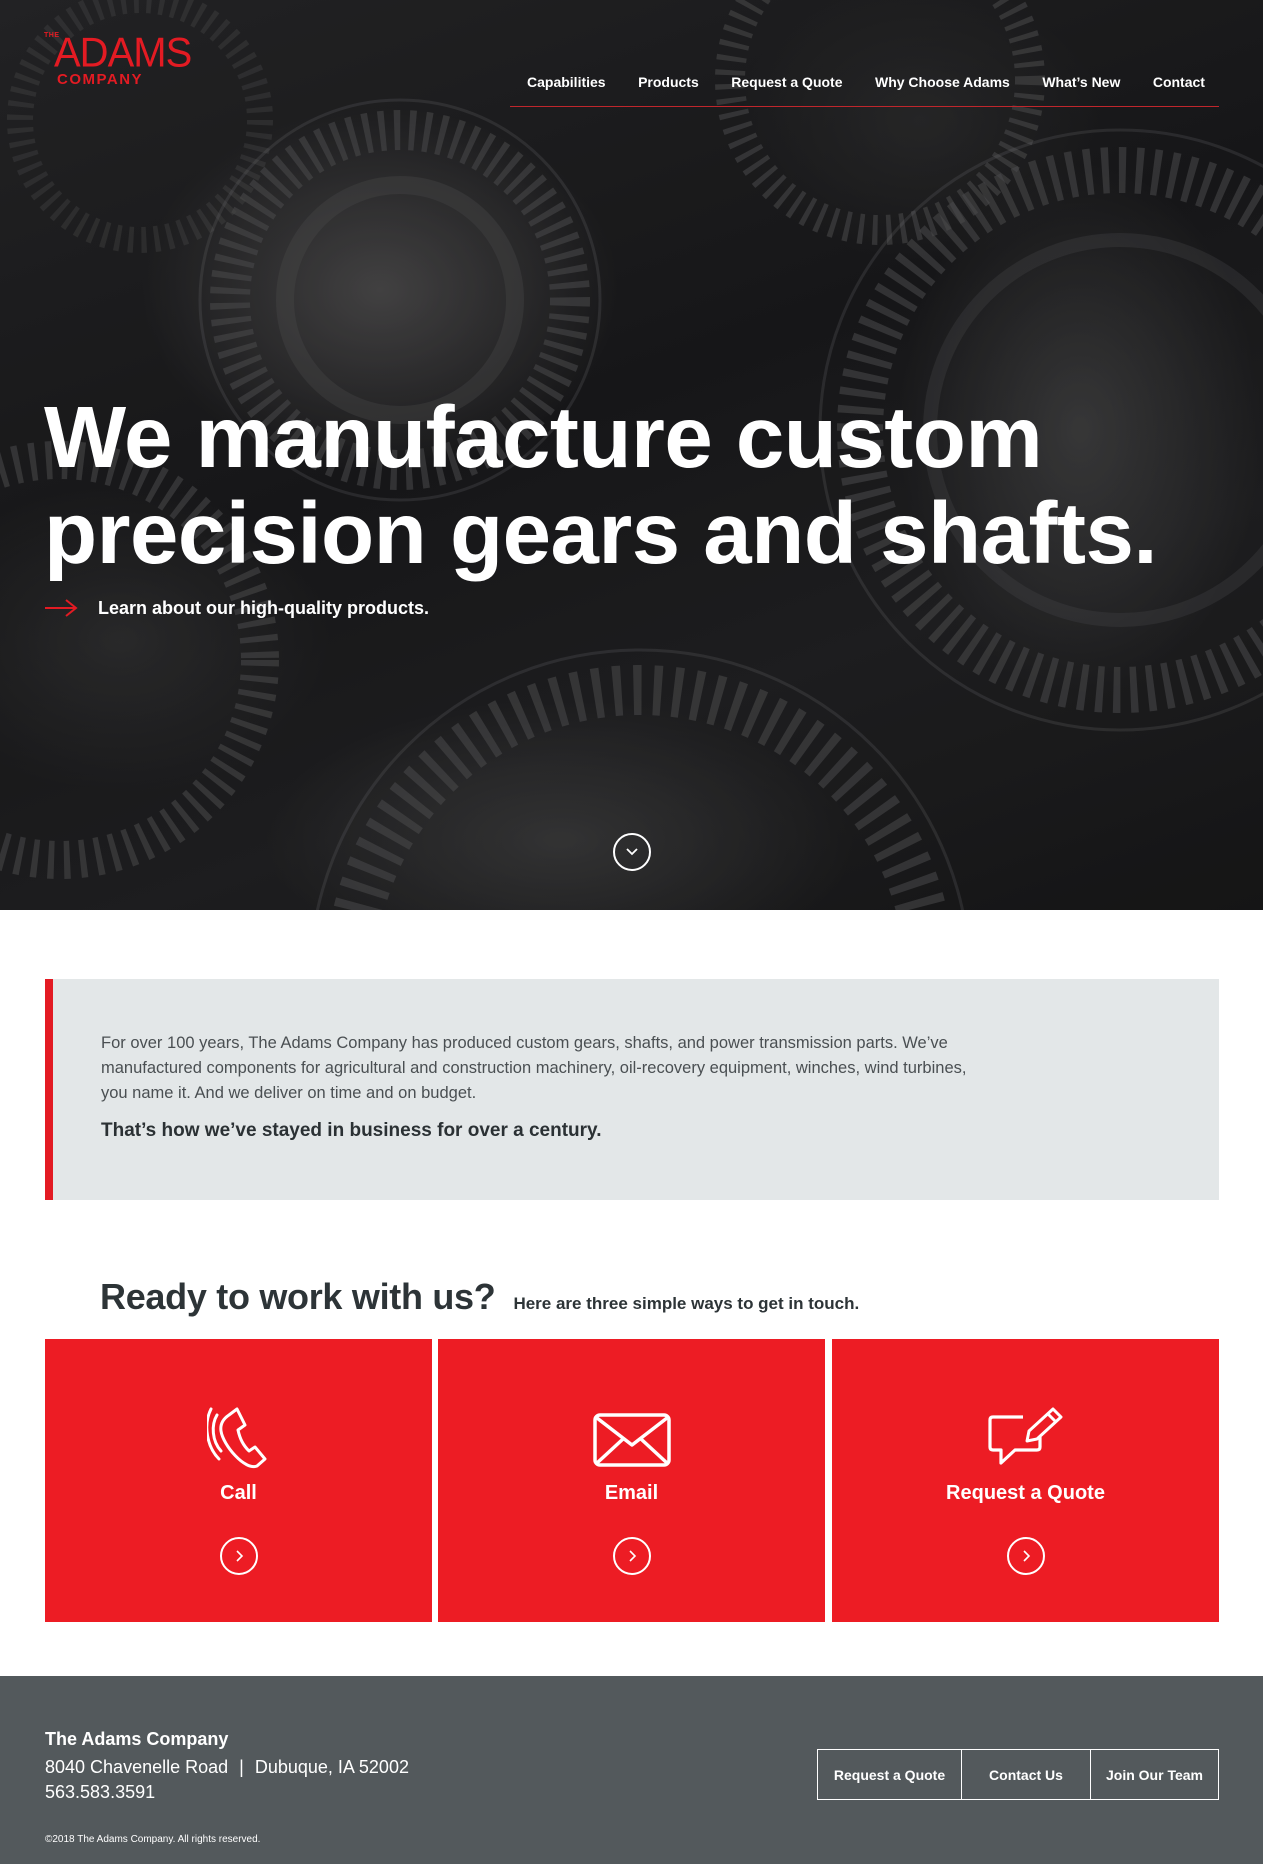 Image resolution: width=1263 pixels, height=1864 pixels. What do you see at coordinates (1025, 1480) in the screenshot?
I see `request-quote-card: Request a Quote` at bounding box center [1025, 1480].